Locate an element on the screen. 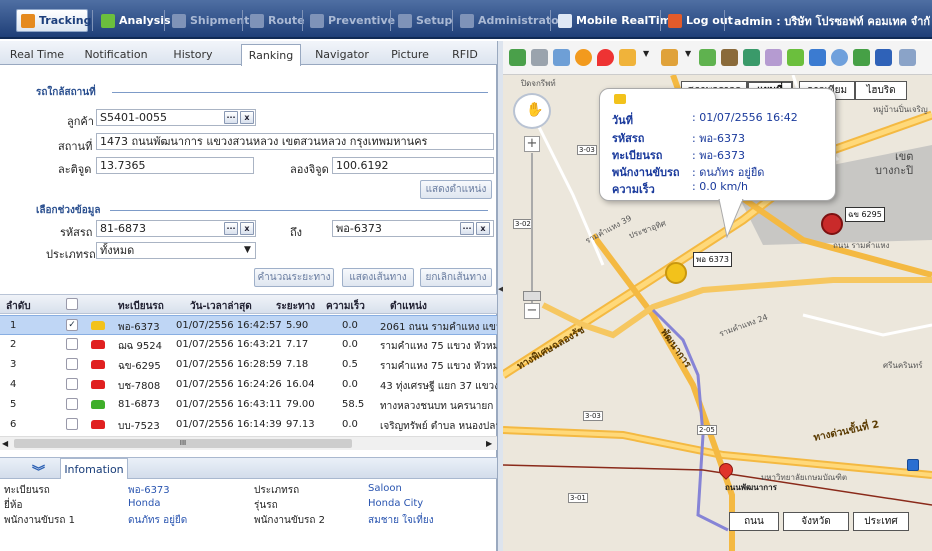 The width and height of the screenshot is (932, 551). map-label: ถนนพัฒนาการ is located at coordinates (751, 487).